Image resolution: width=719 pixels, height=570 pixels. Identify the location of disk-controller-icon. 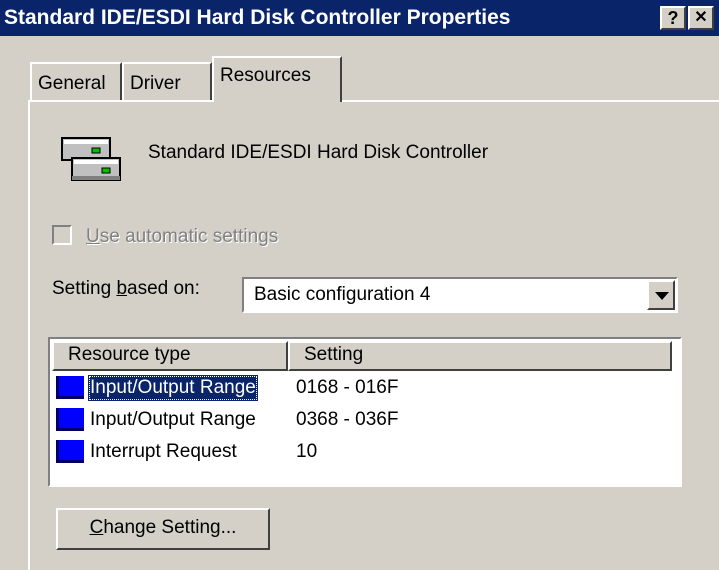
(91, 159).